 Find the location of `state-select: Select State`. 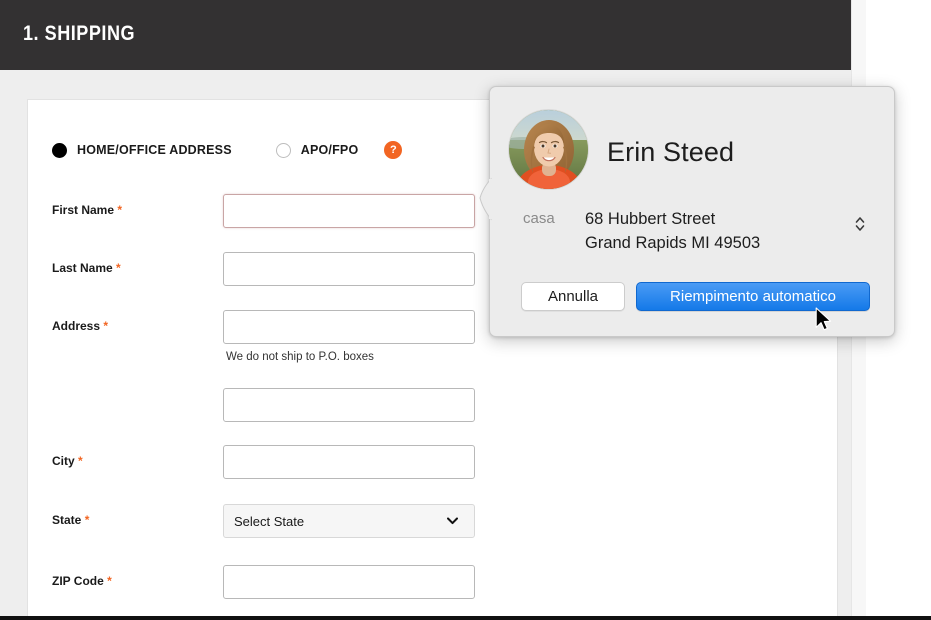

state-select: Select State is located at coordinates (349, 521).